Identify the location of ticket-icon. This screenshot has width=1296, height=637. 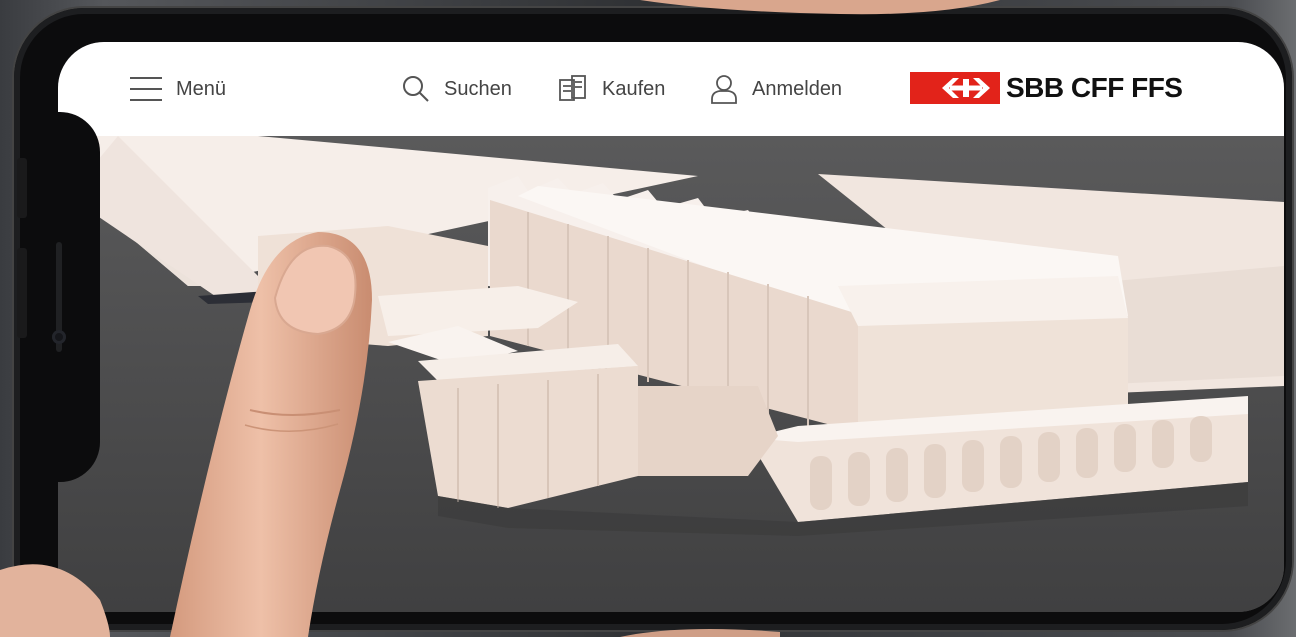
(573, 89).